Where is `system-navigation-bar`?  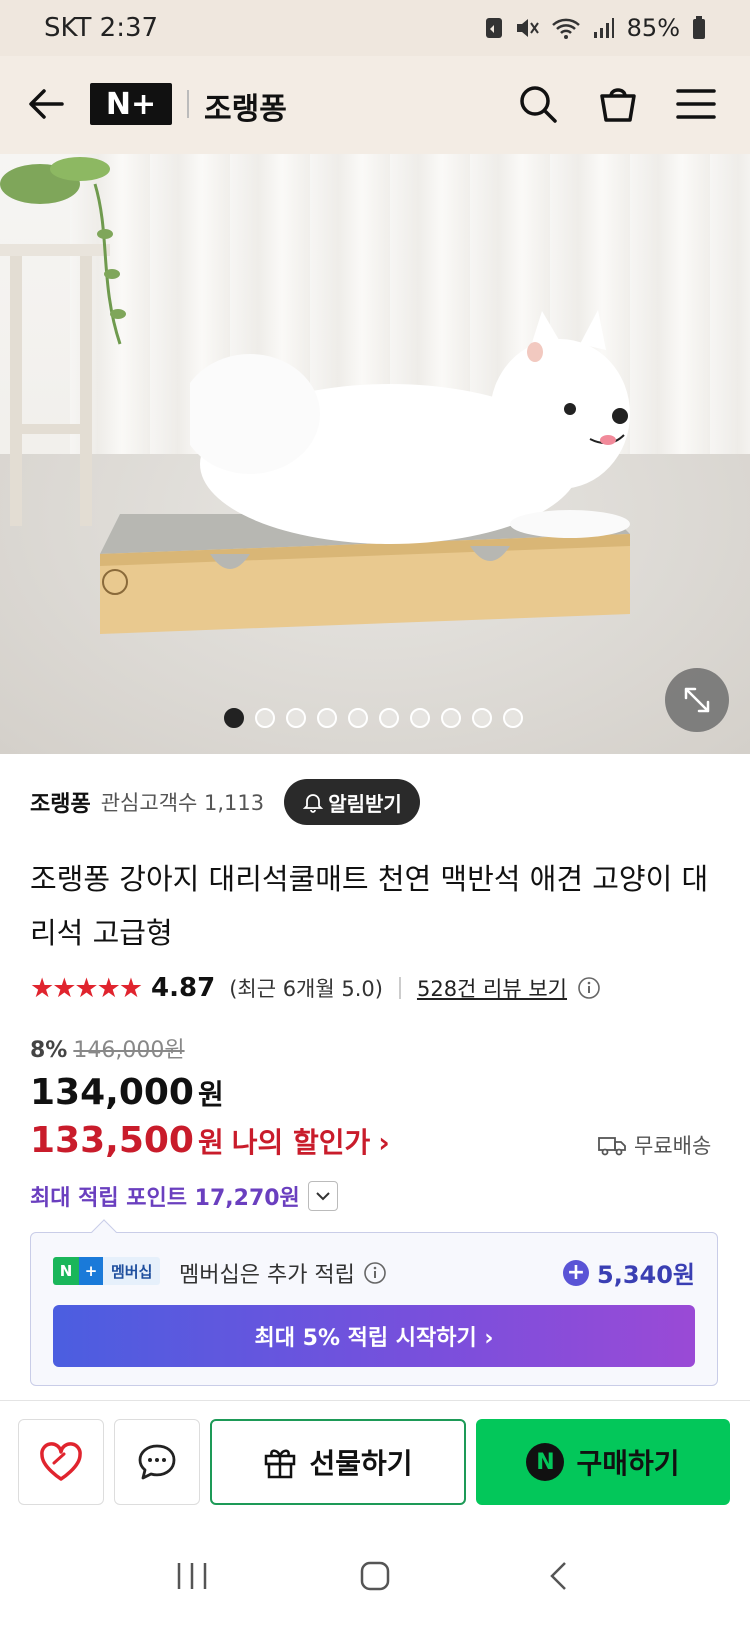
system-navigation-bar is located at coordinates (375, 1575).